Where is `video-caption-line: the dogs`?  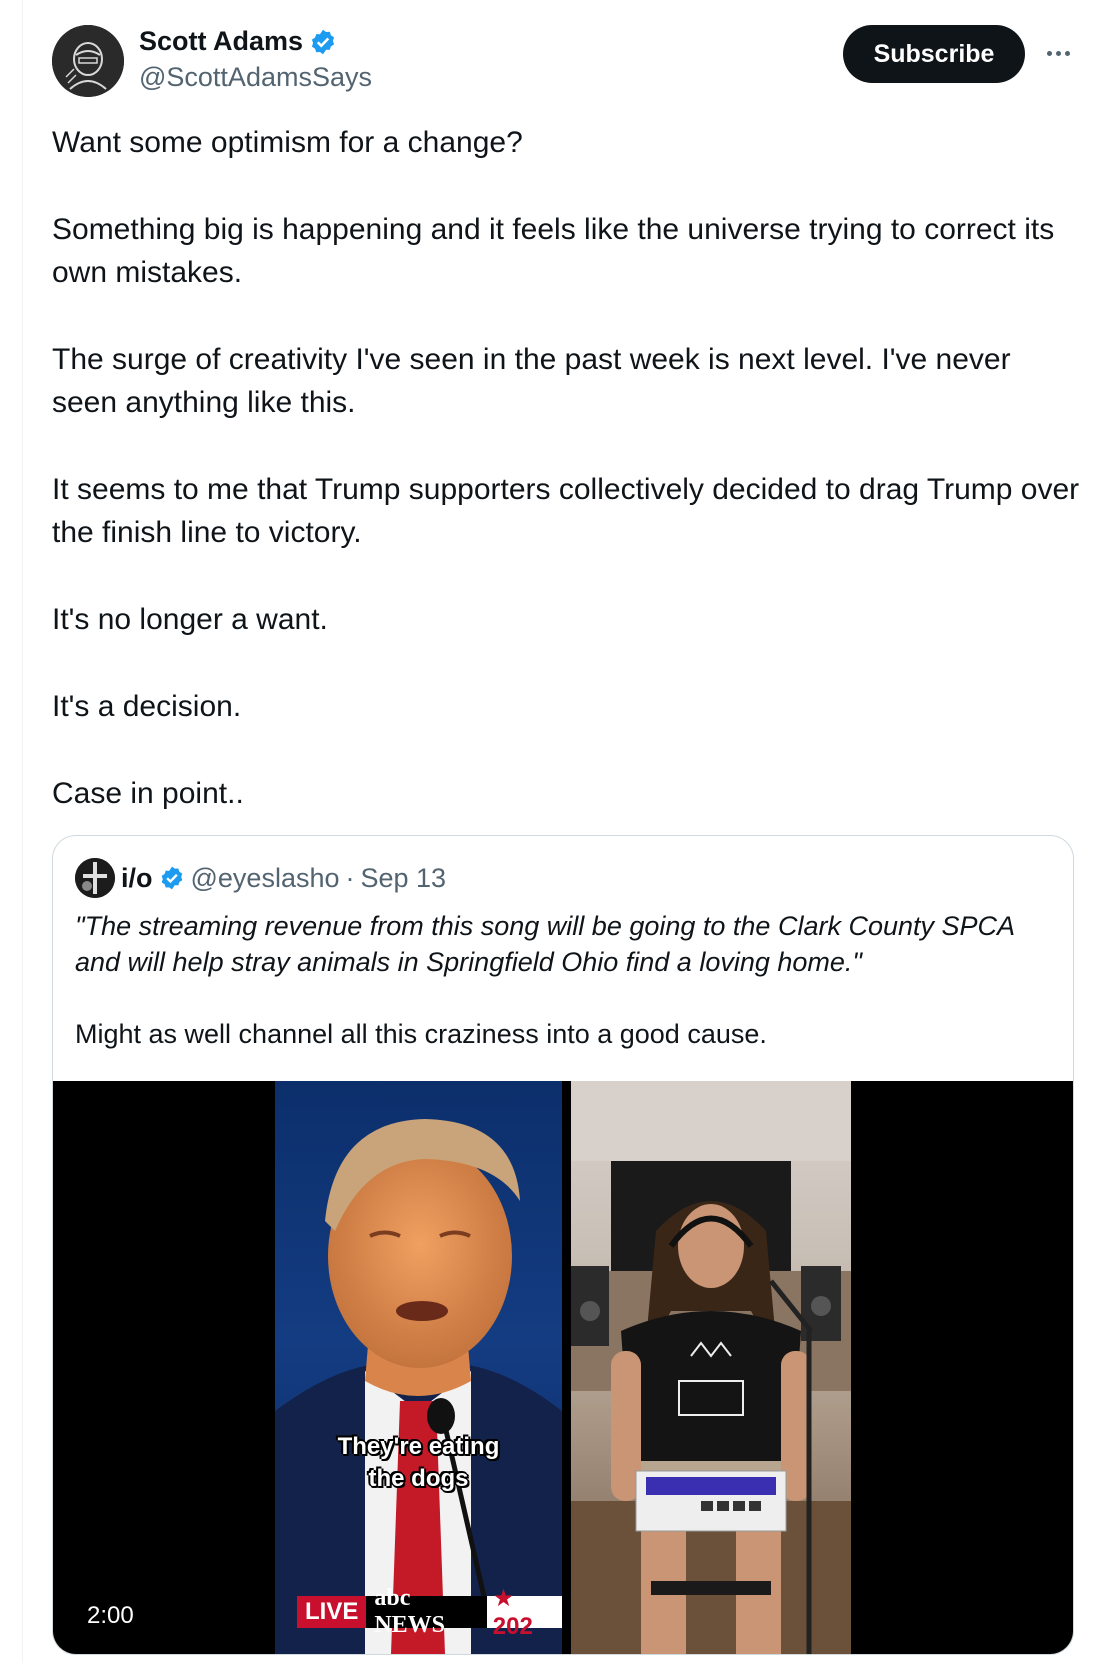 video-caption-line: the dogs is located at coordinates (418, 1478).